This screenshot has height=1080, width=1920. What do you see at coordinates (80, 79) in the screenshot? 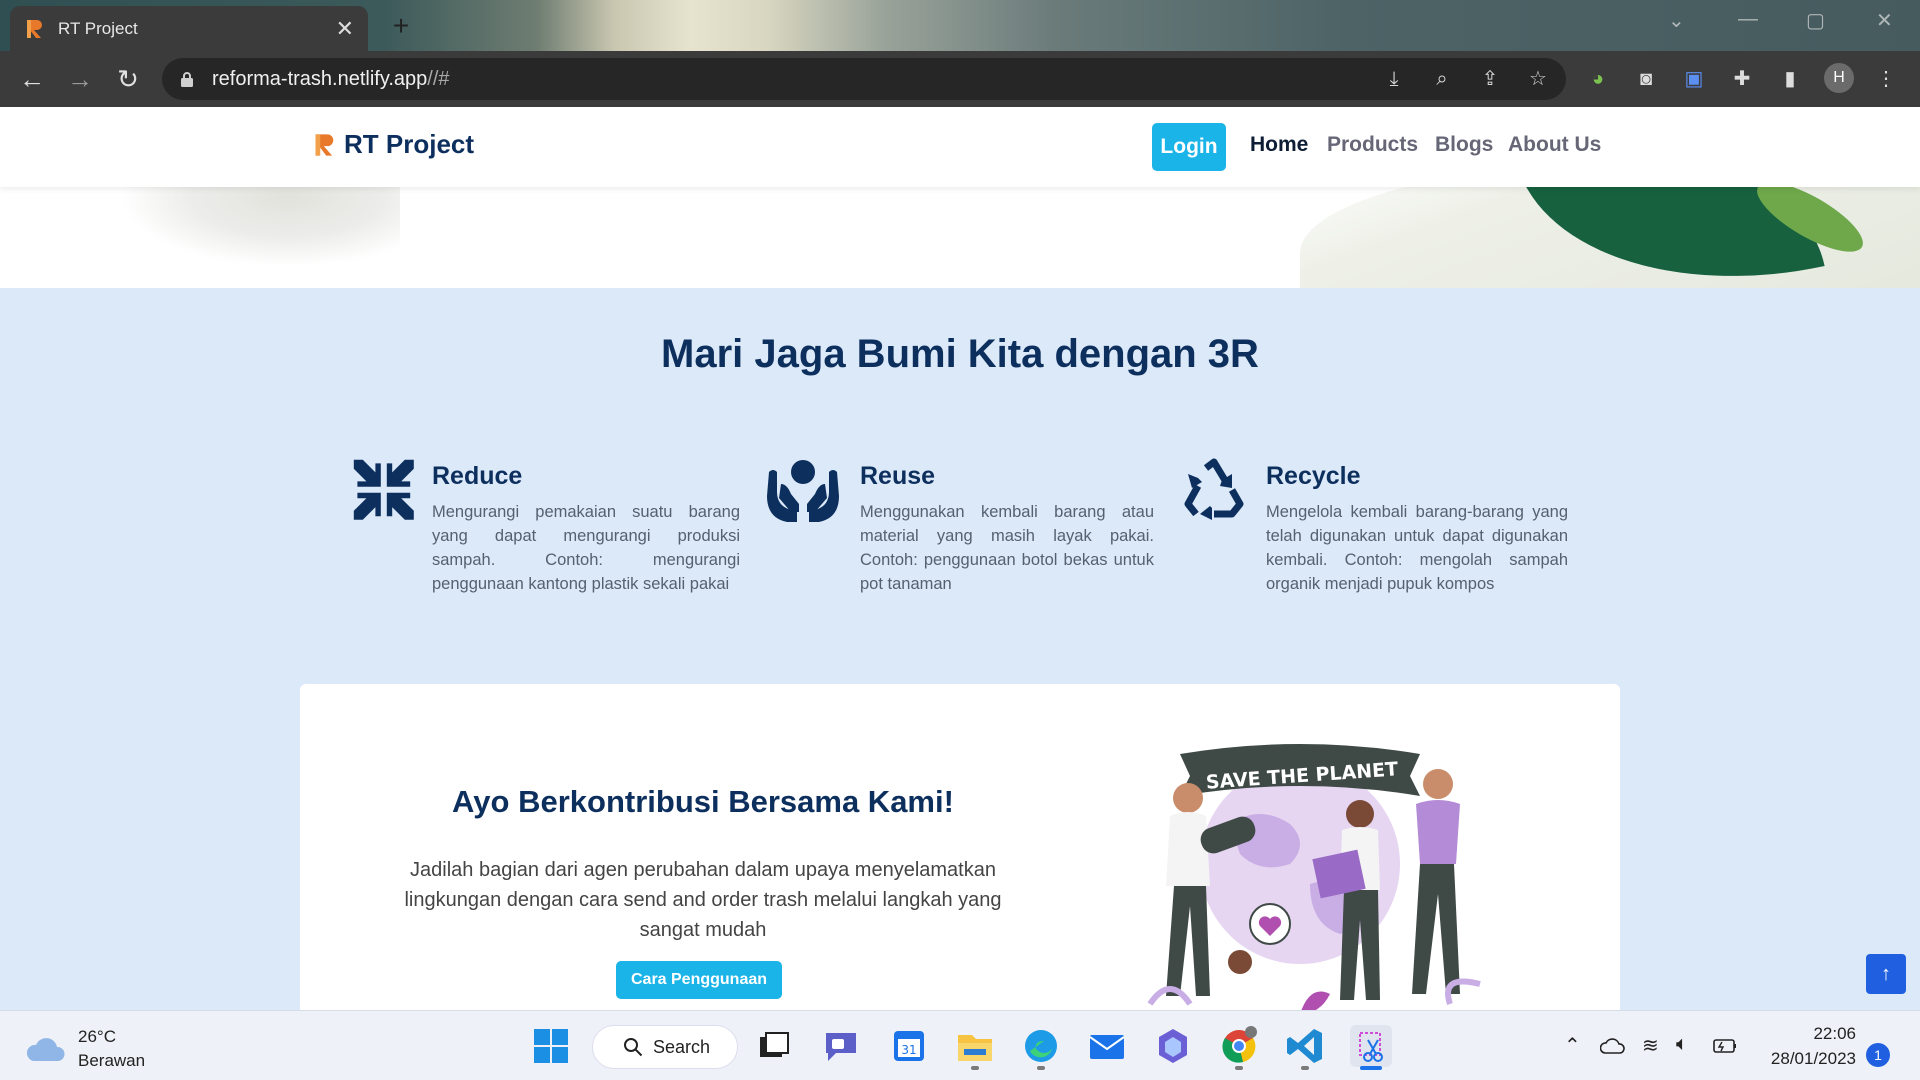
I see `forward-icon: →` at bounding box center [80, 79].